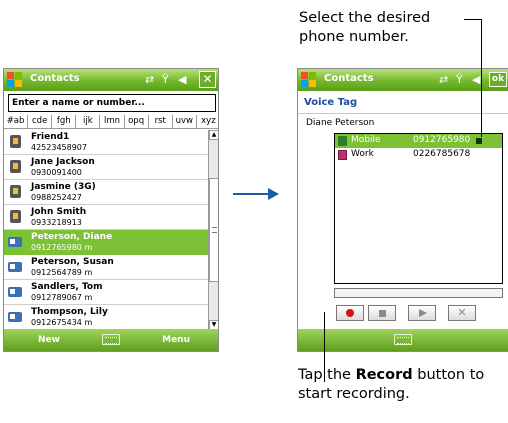 This screenshot has height=423, width=508. I want to click on ok-button: ok, so click(498, 79).